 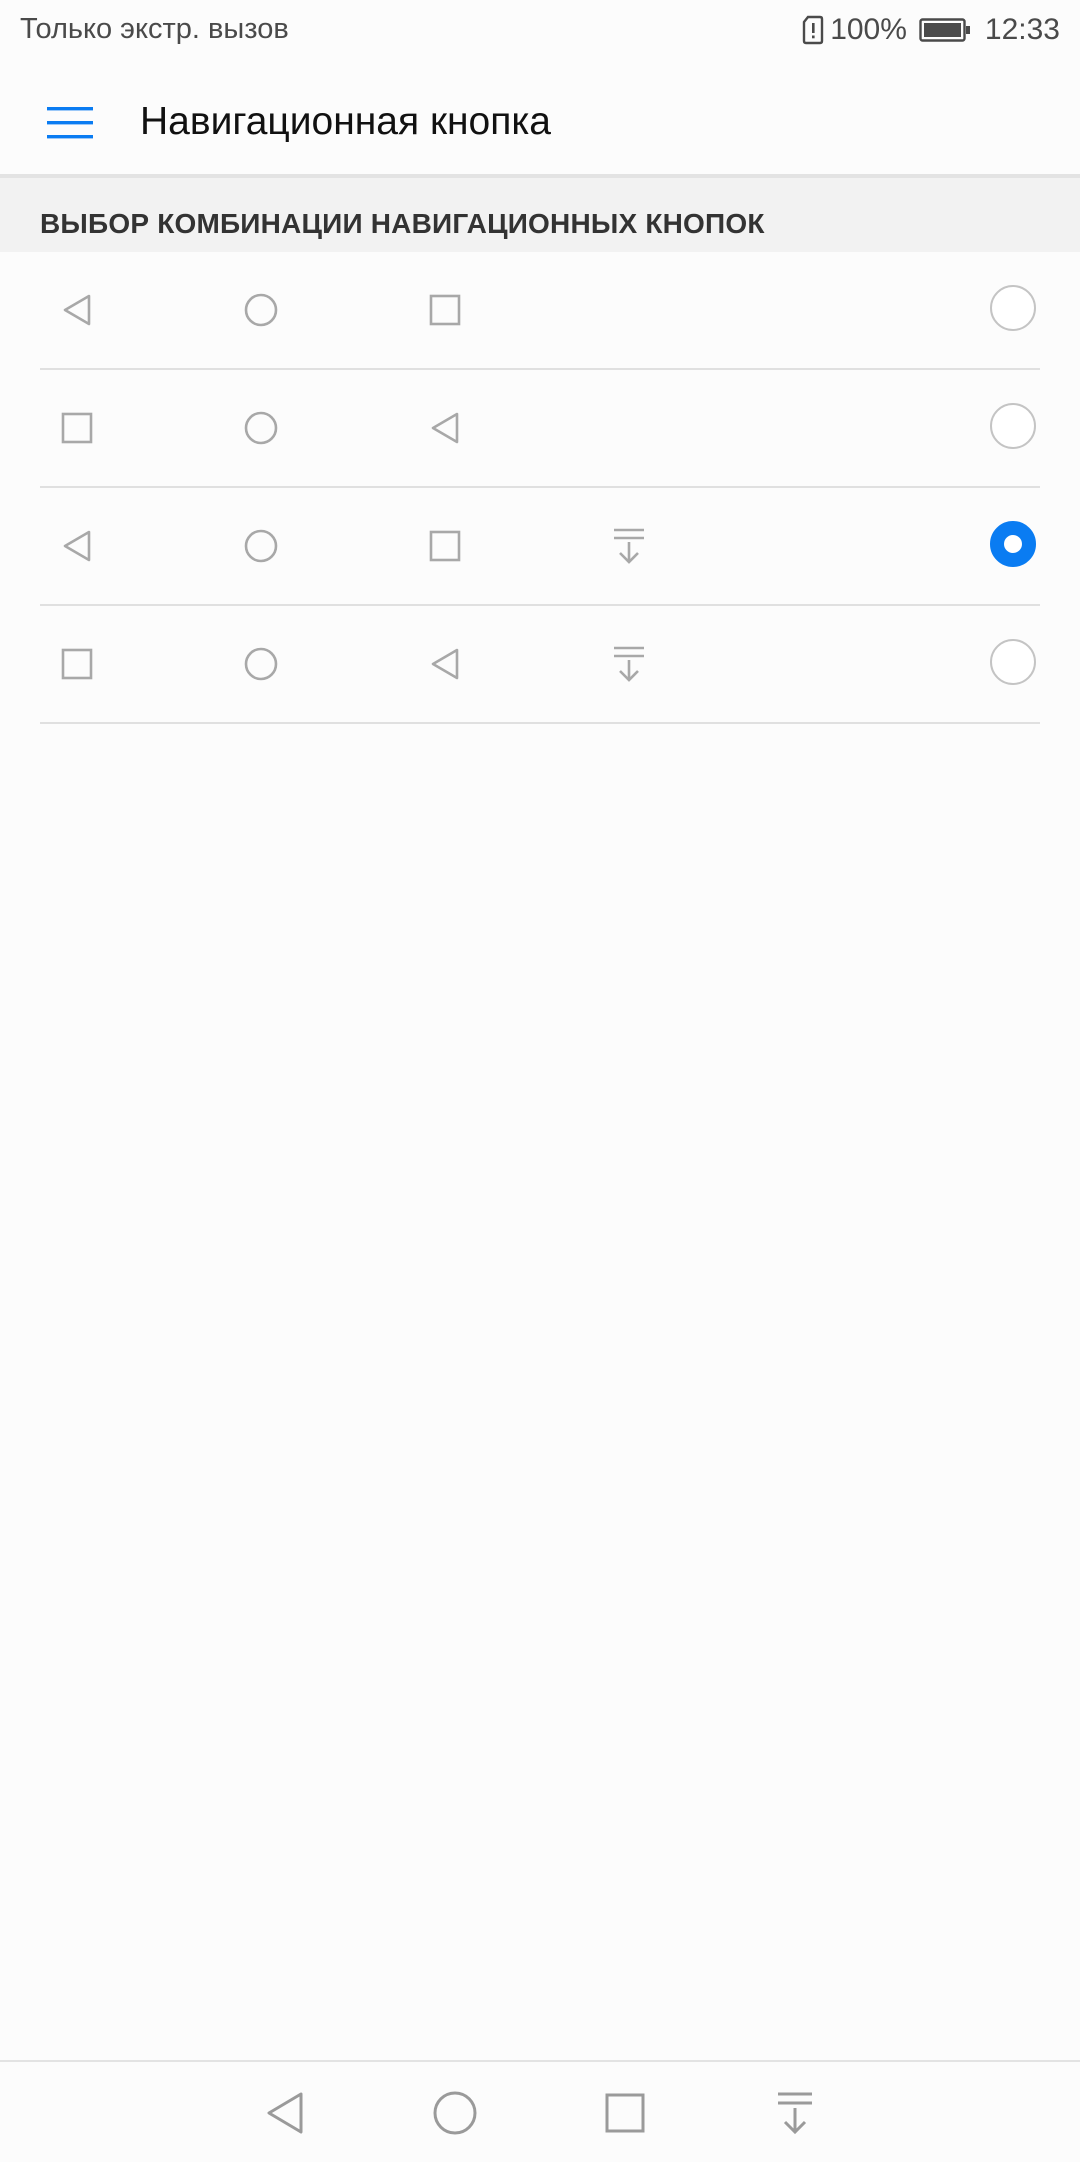 What do you see at coordinates (402, 223) in the screenshot?
I see `section-title: ВЫБОР КОМБИНАЦИИ НАВИГАЦИОННЫХ КНОПОК` at bounding box center [402, 223].